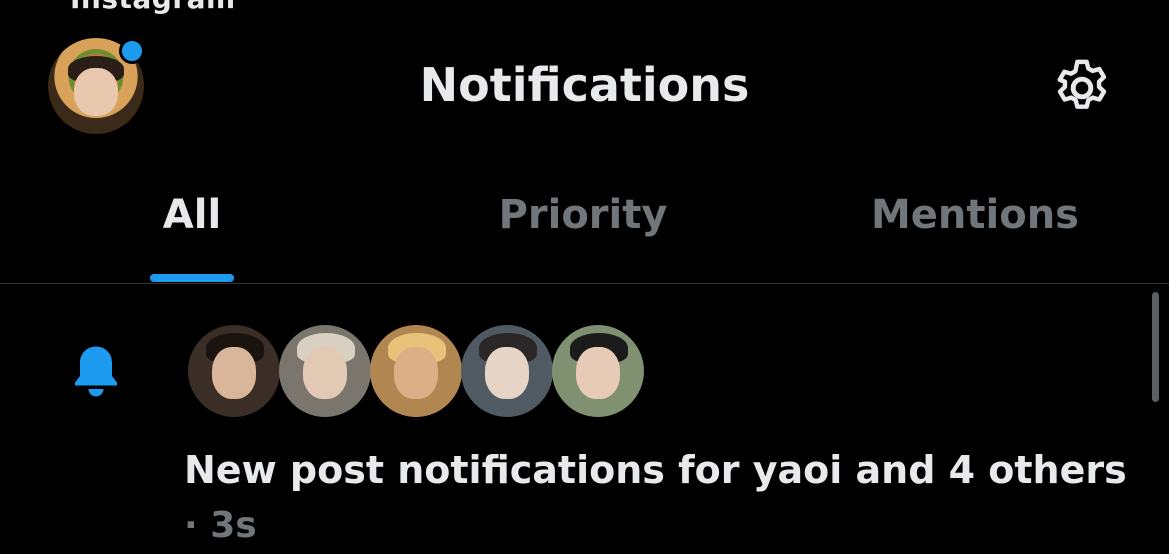  Describe the element at coordinates (1082, 84) in the screenshot. I see `gear-icon` at that location.